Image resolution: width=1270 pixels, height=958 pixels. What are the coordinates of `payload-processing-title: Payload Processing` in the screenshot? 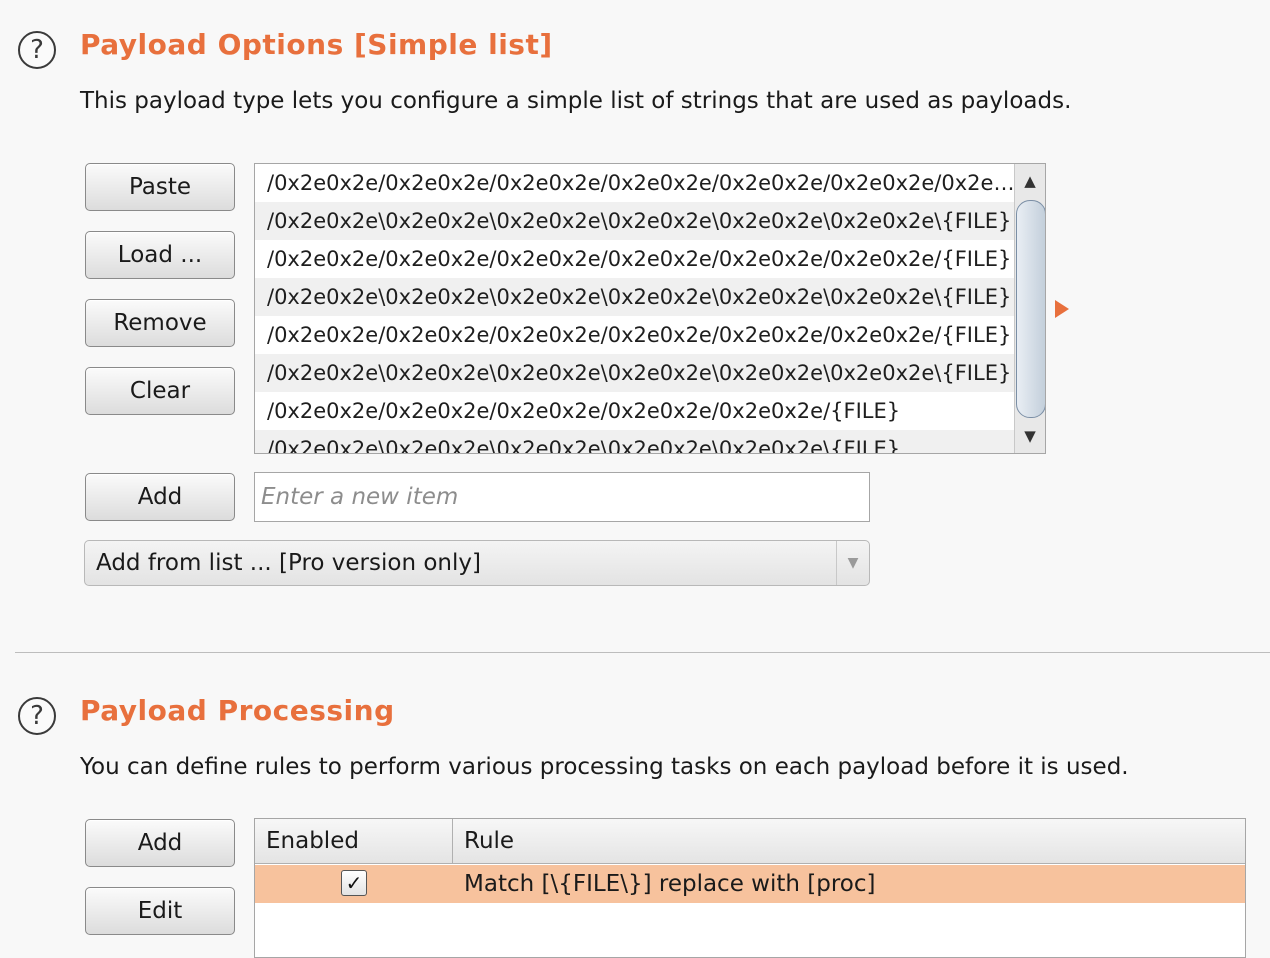 It's located at (237, 710).